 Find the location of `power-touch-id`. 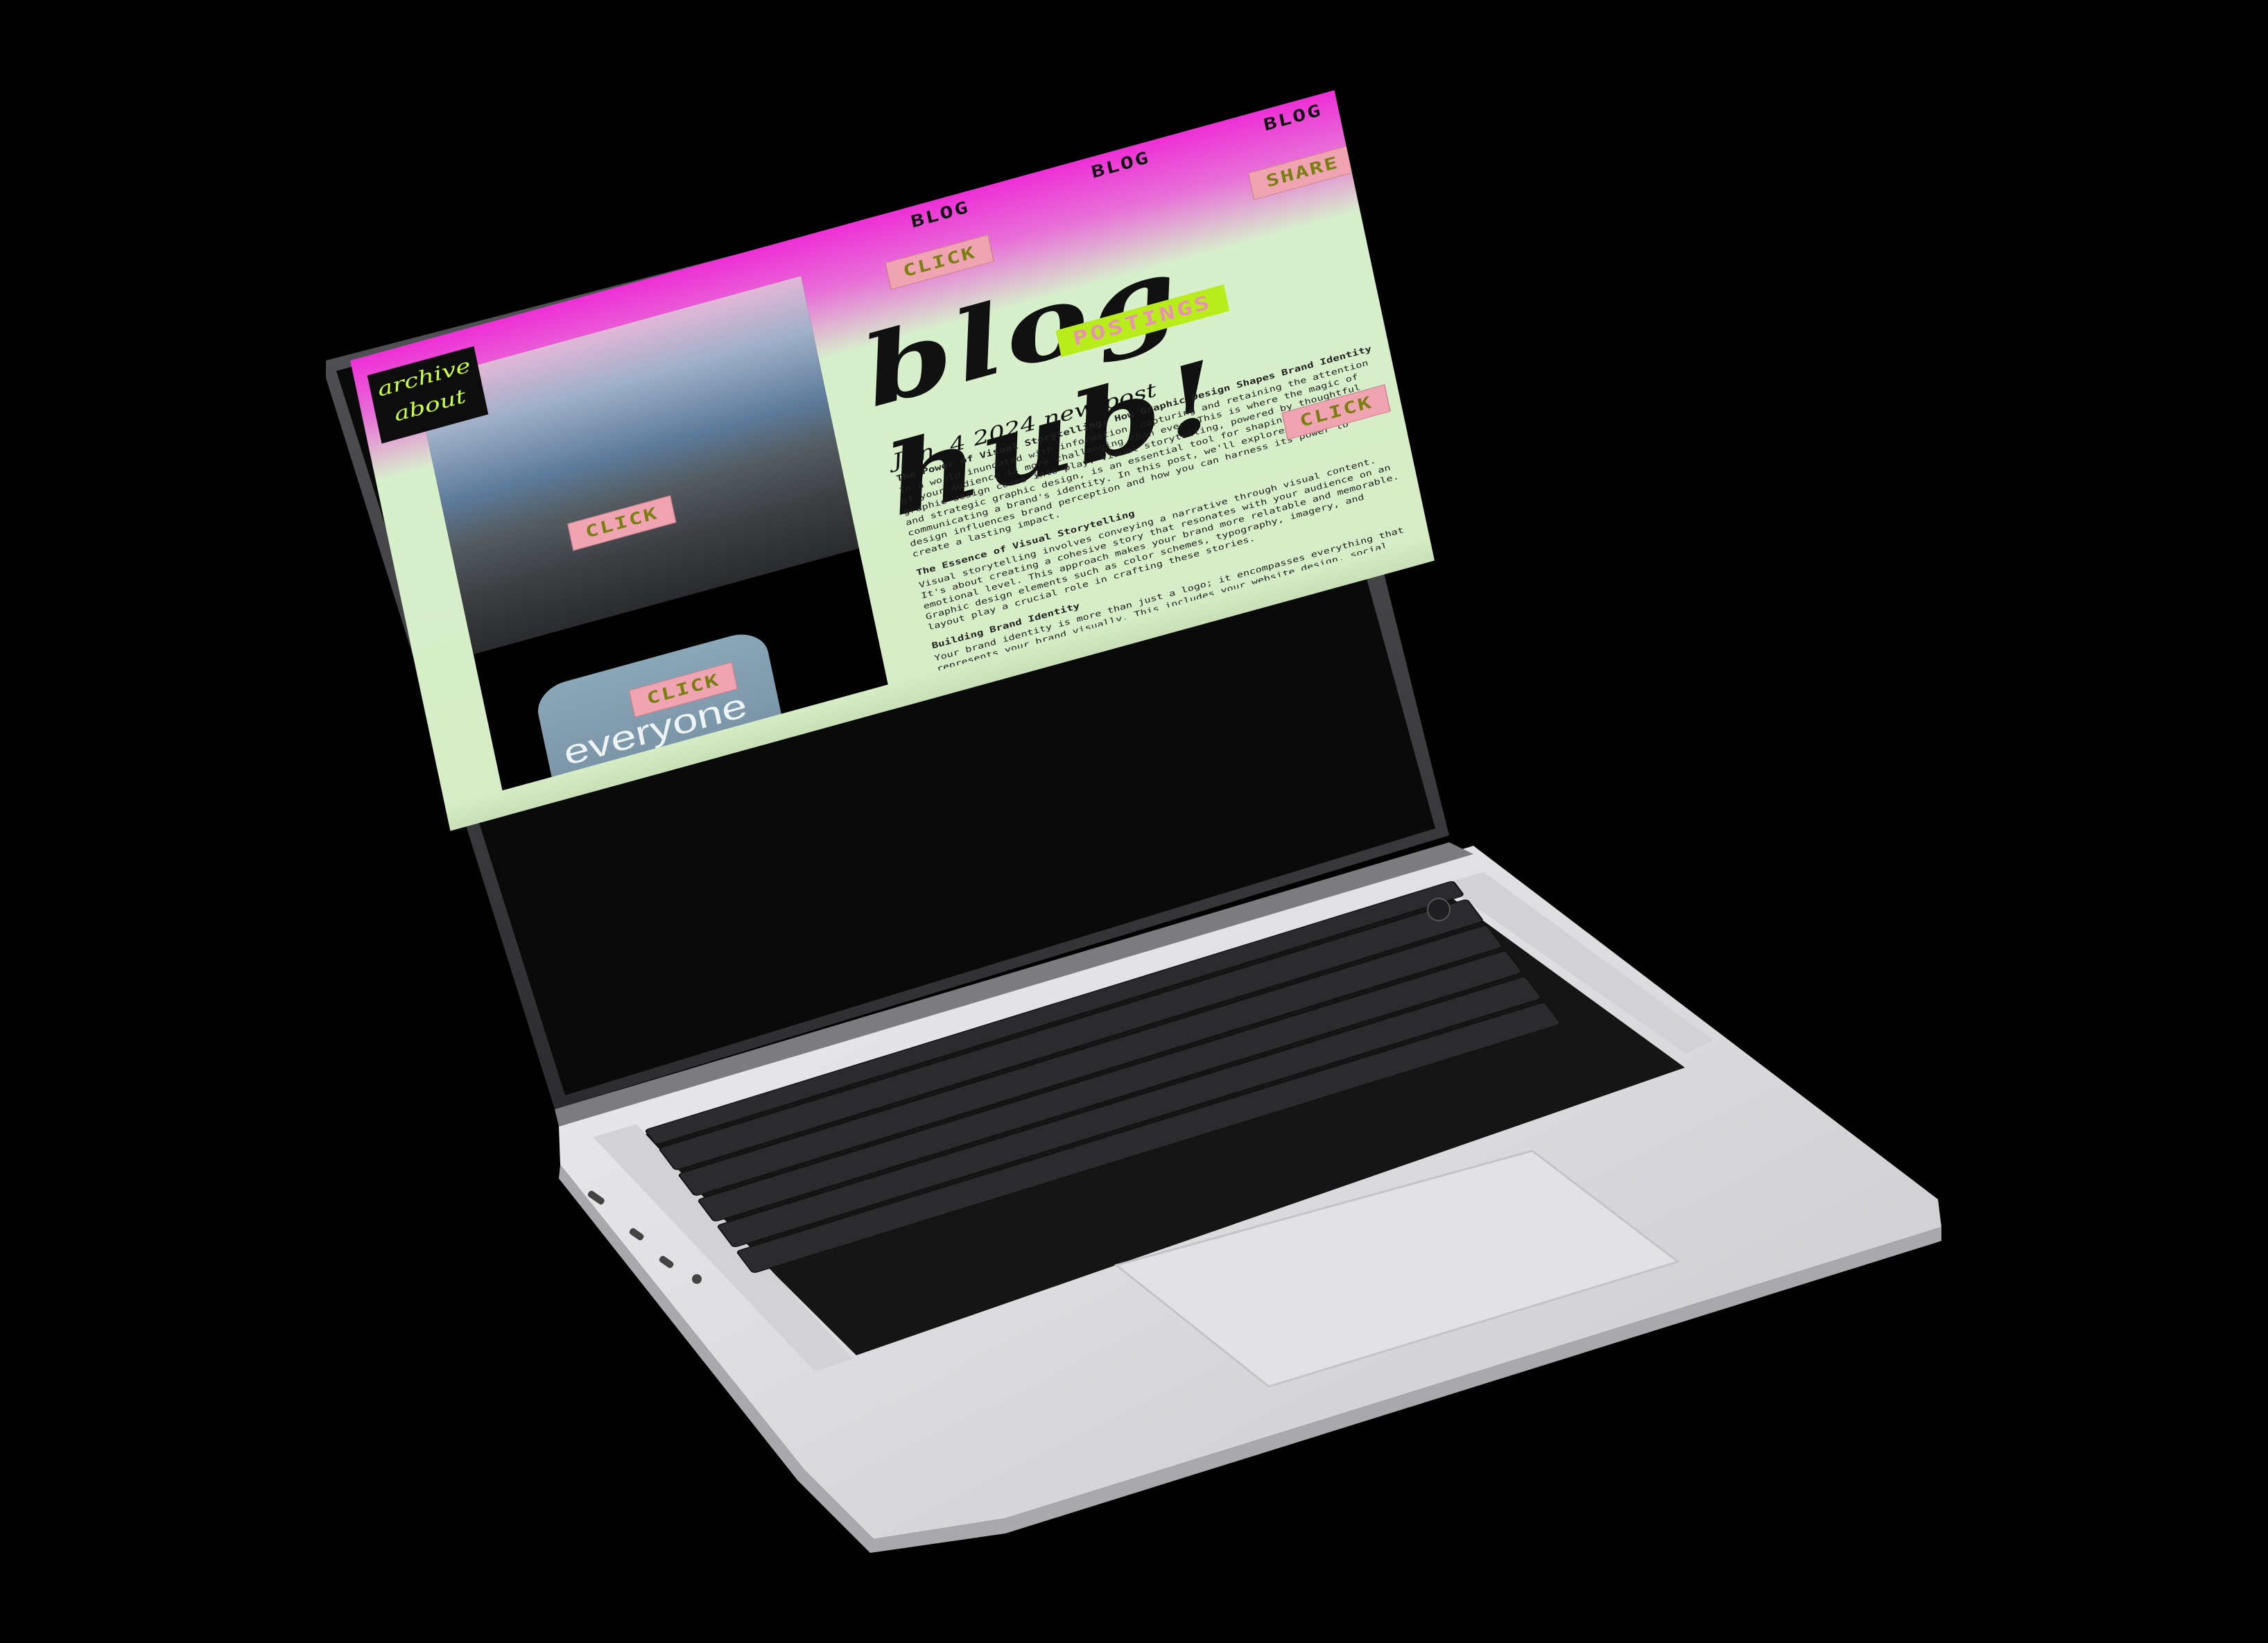

power-touch-id is located at coordinates (1439, 910).